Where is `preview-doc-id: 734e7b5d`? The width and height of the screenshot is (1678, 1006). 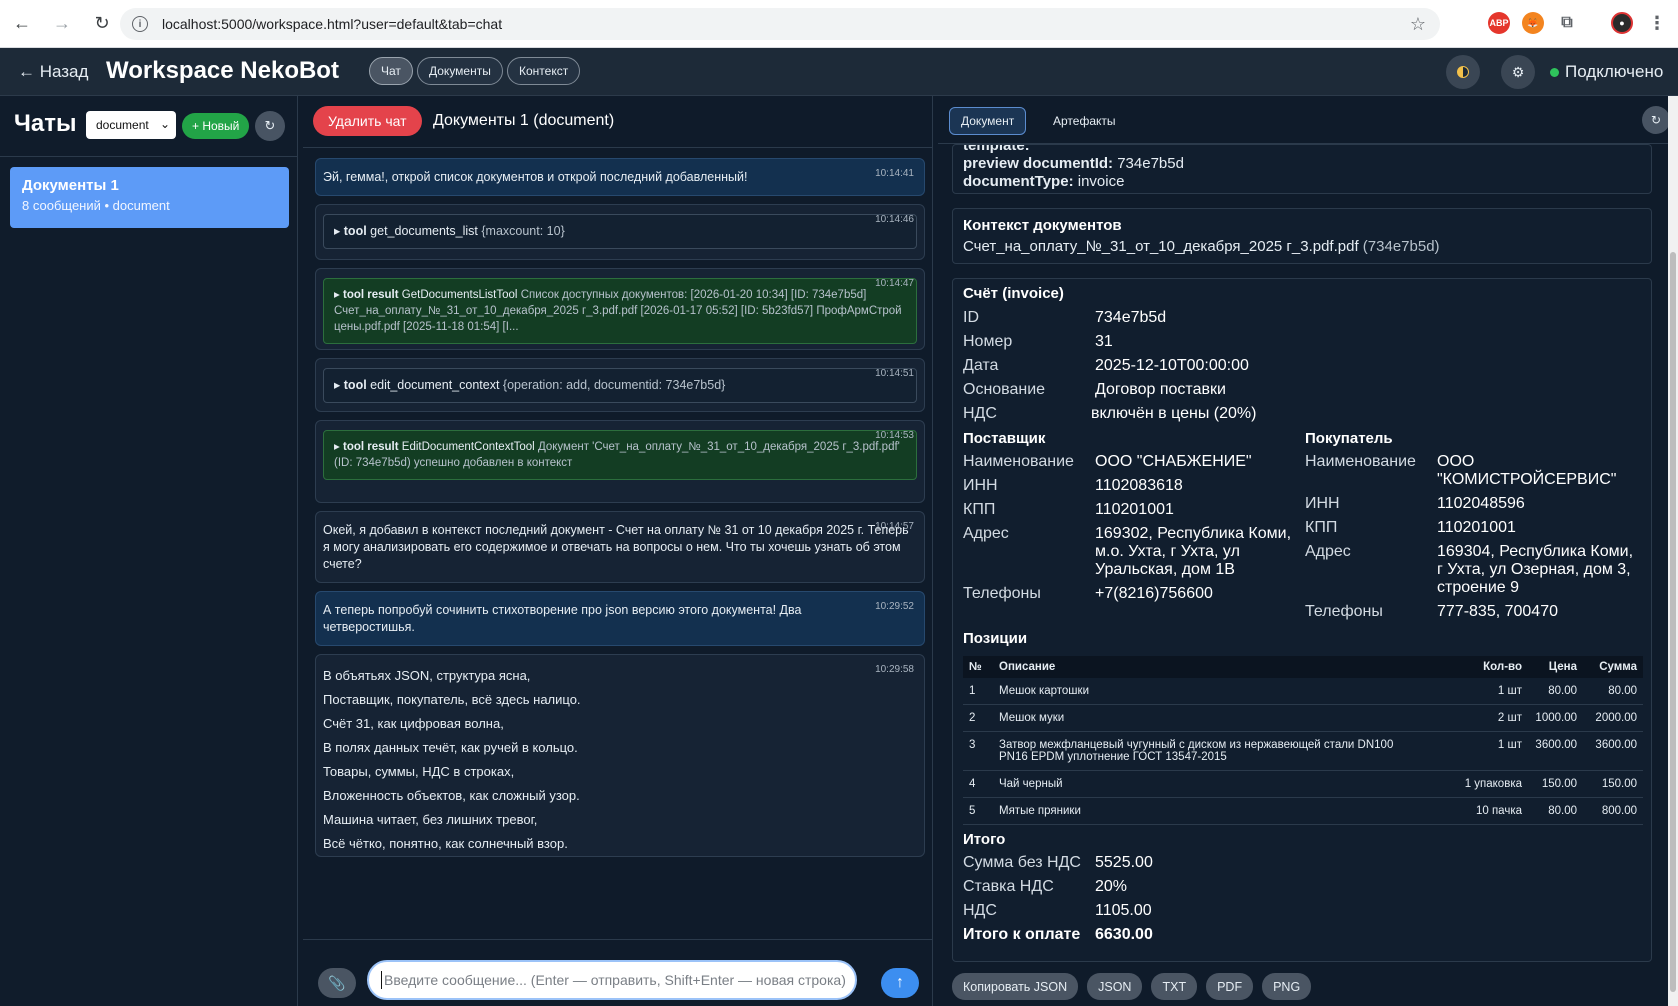 preview-doc-id: 734e7b5d is located at coordinates (1150, 163).